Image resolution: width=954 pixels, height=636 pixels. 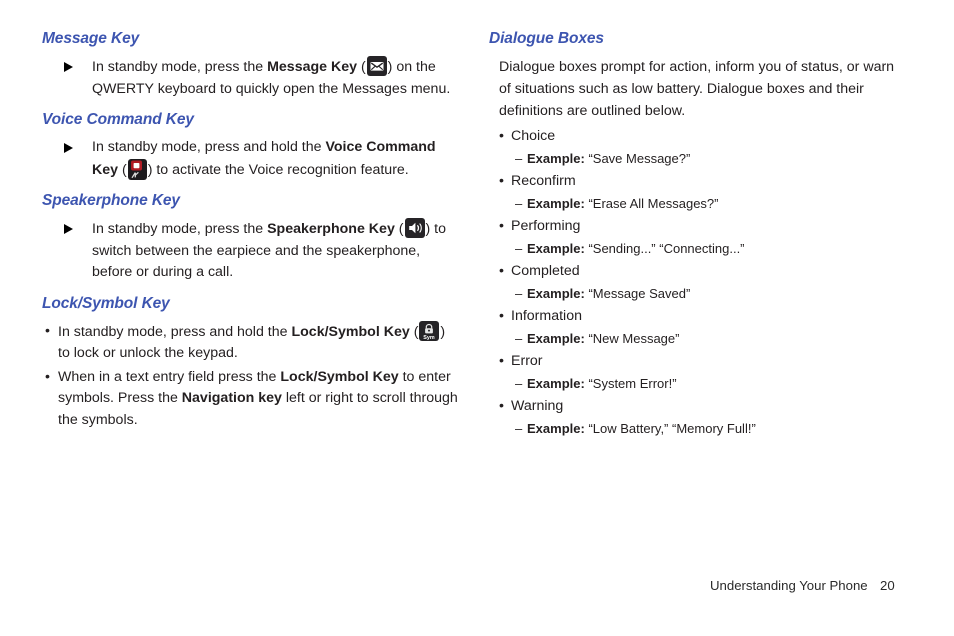 I want to click on item-text-bold-2: Navigation key, so click(x=231, y=398).